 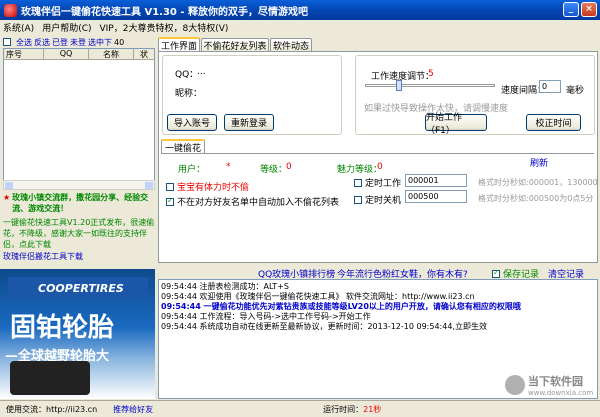 I want to click on timer-off-row: 定时关机, so click(x=377, y=199).